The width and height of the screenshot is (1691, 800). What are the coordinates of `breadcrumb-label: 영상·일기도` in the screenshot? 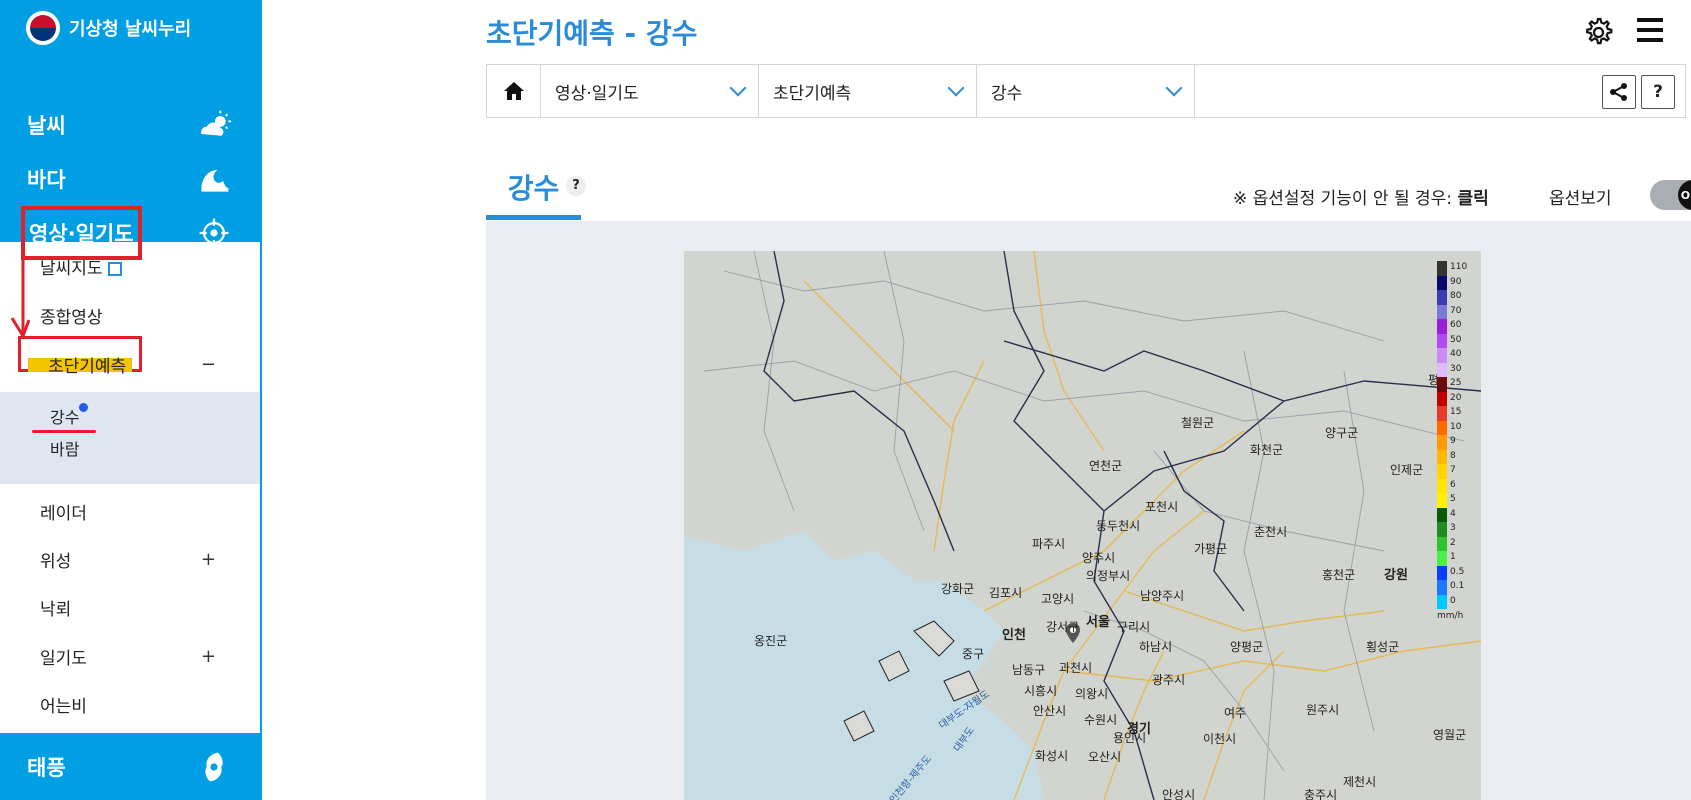 It's located at (597, 93).